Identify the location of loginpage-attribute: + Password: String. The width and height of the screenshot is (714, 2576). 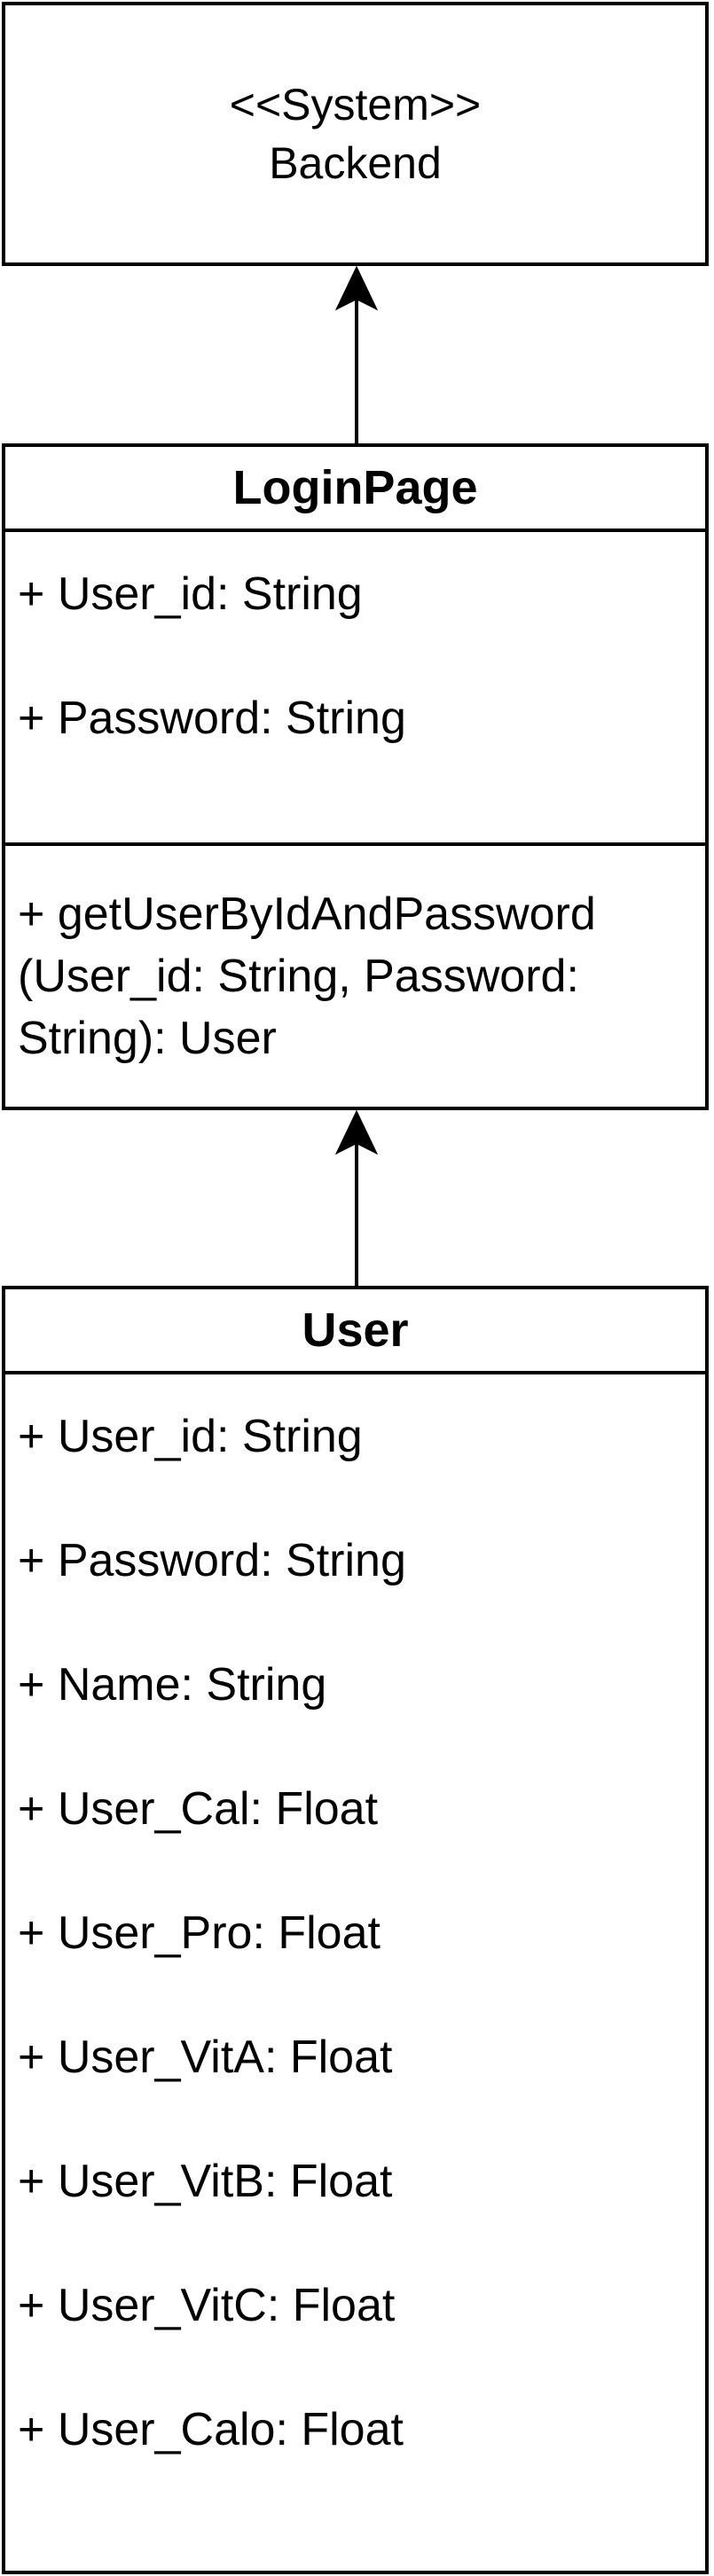
(212, 718).